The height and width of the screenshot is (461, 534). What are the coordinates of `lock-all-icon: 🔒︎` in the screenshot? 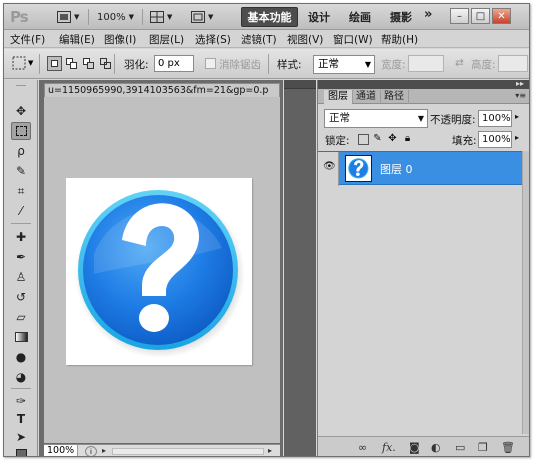 It's located at (407, 138).